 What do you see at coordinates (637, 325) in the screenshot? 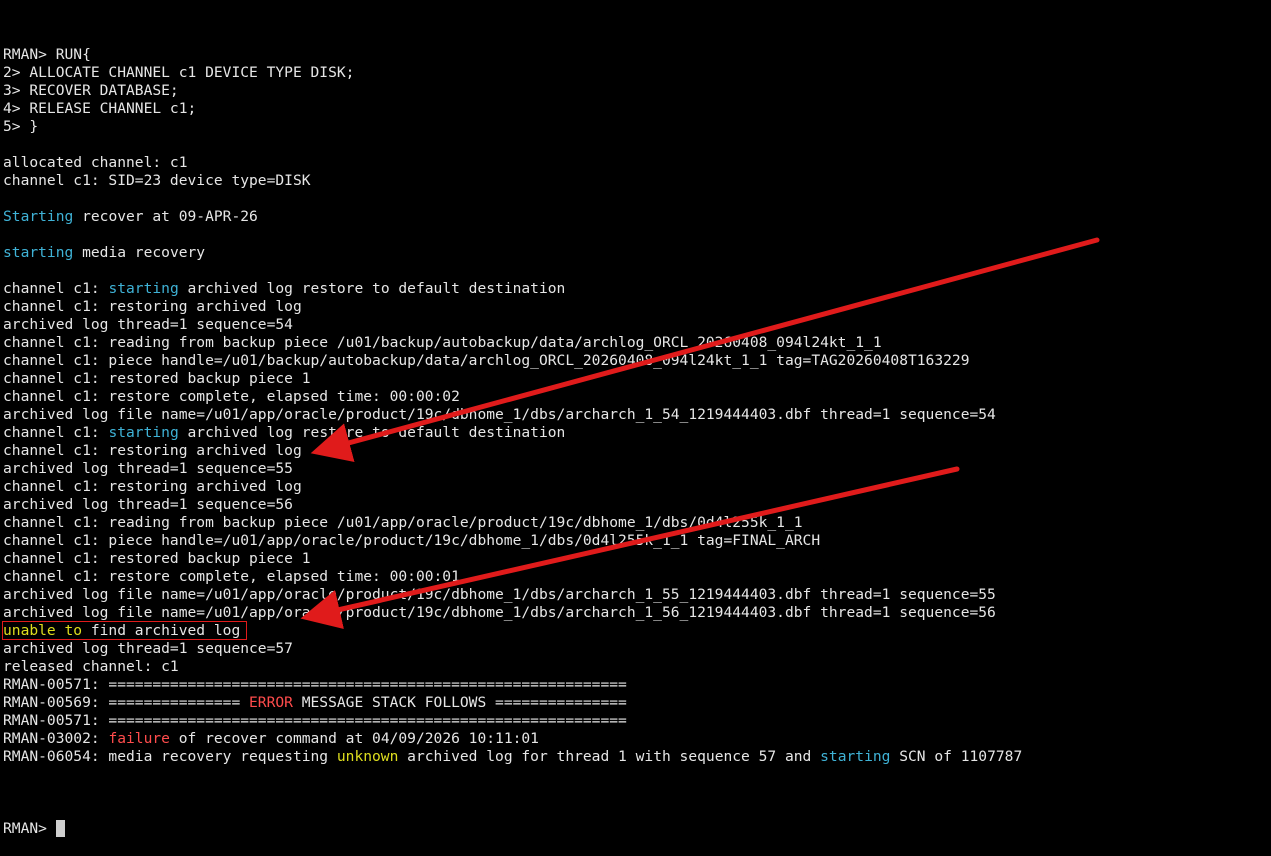
I see `terminal-line: archived log thread=1 sequence=54` at bounding box center [637, 325].